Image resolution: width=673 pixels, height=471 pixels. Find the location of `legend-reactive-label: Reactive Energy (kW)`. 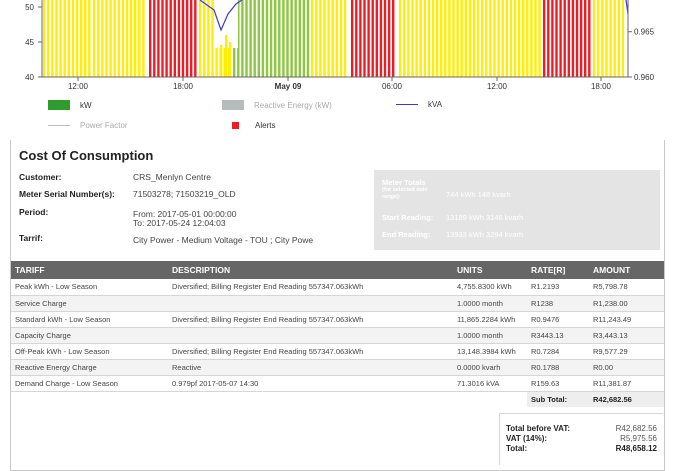

legend-reactive-label: Reactive Energy (kW) is located at coordinates (293, 105).